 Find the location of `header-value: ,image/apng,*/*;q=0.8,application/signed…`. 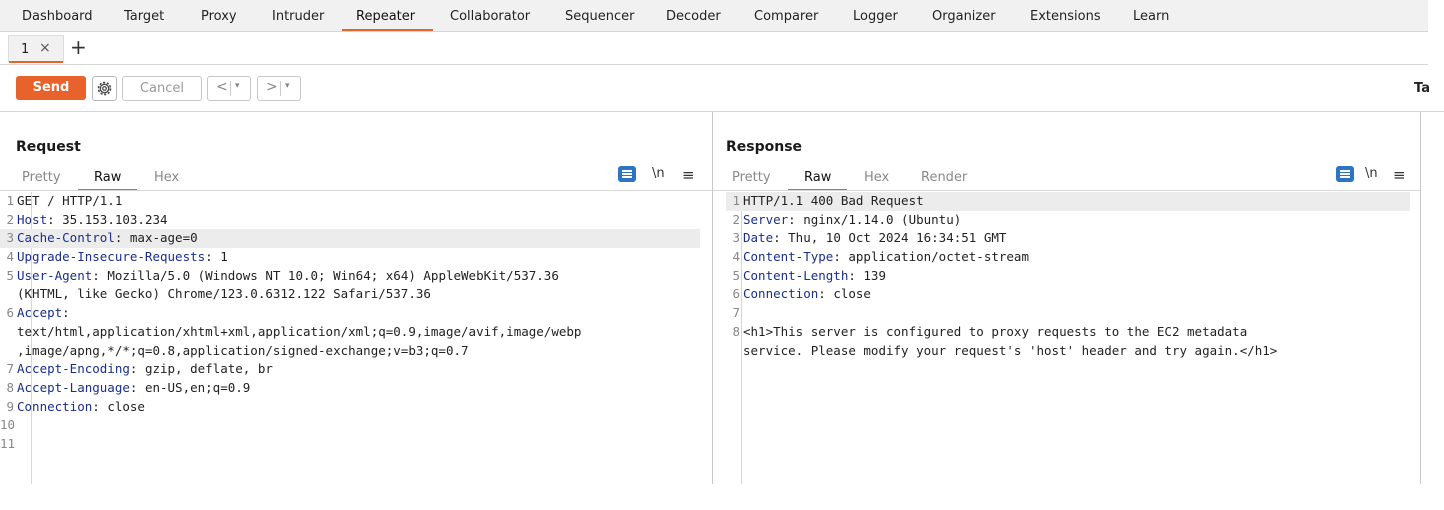

header-value: ,image/apng,*/*;q=0.8,application/signed… is located at coordinates (243, 350).